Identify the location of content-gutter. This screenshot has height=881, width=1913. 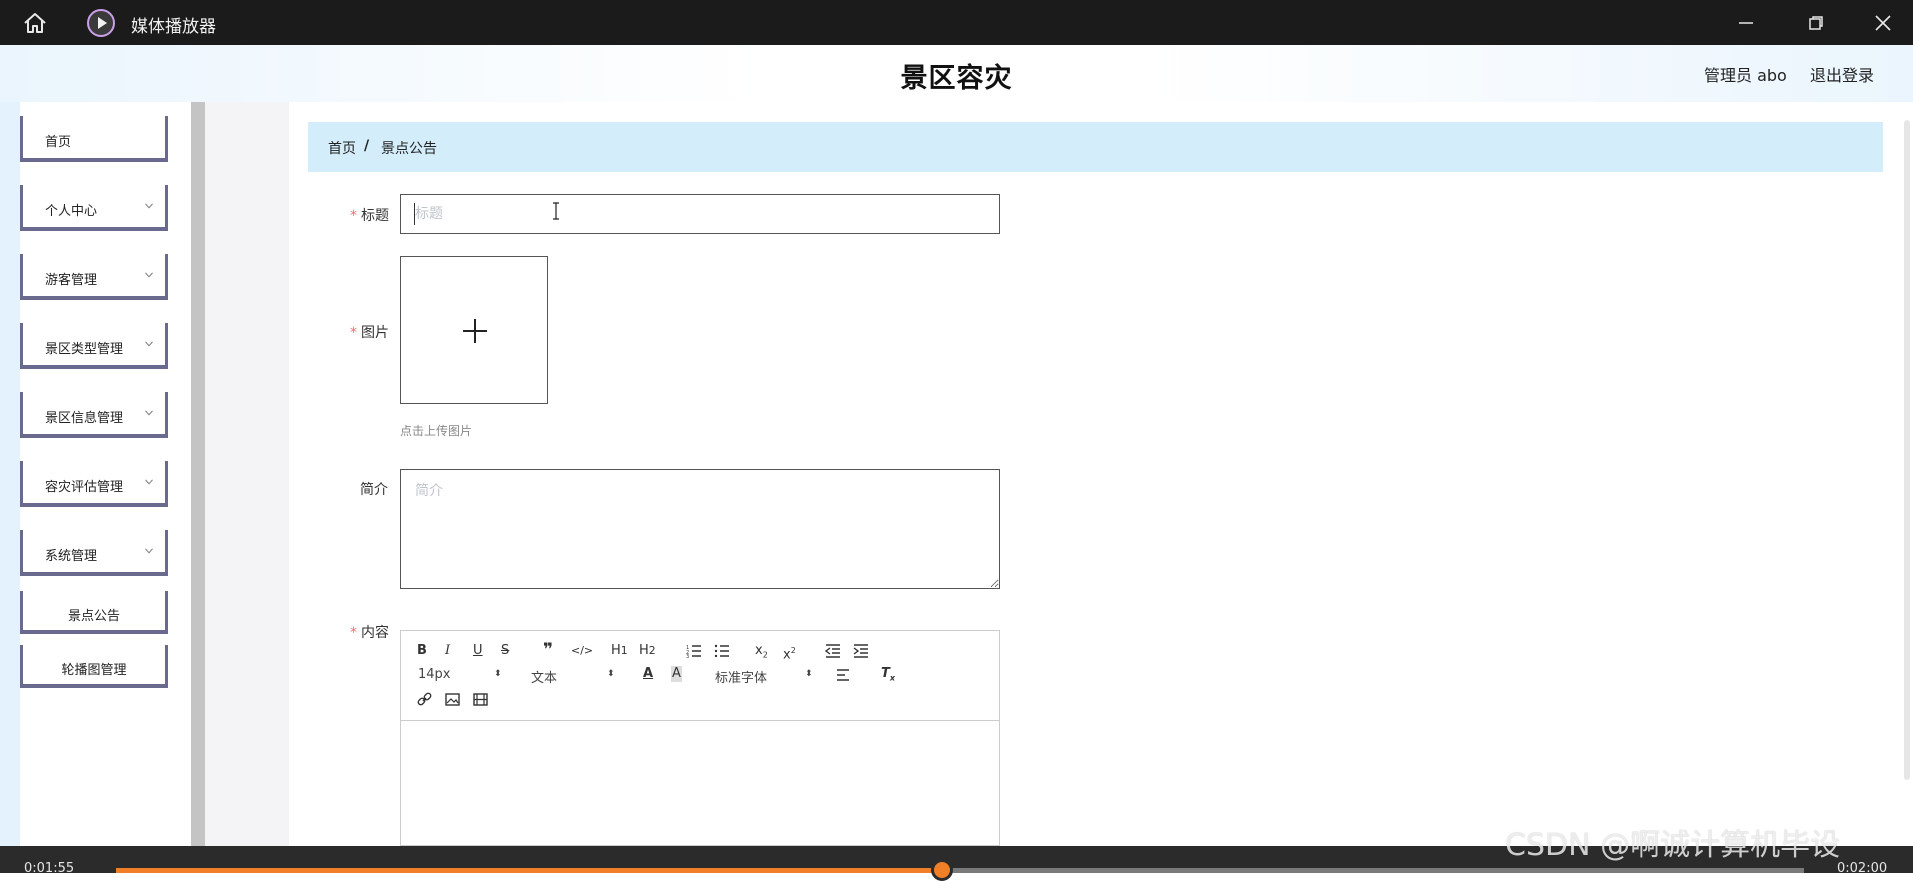
(247, 474).